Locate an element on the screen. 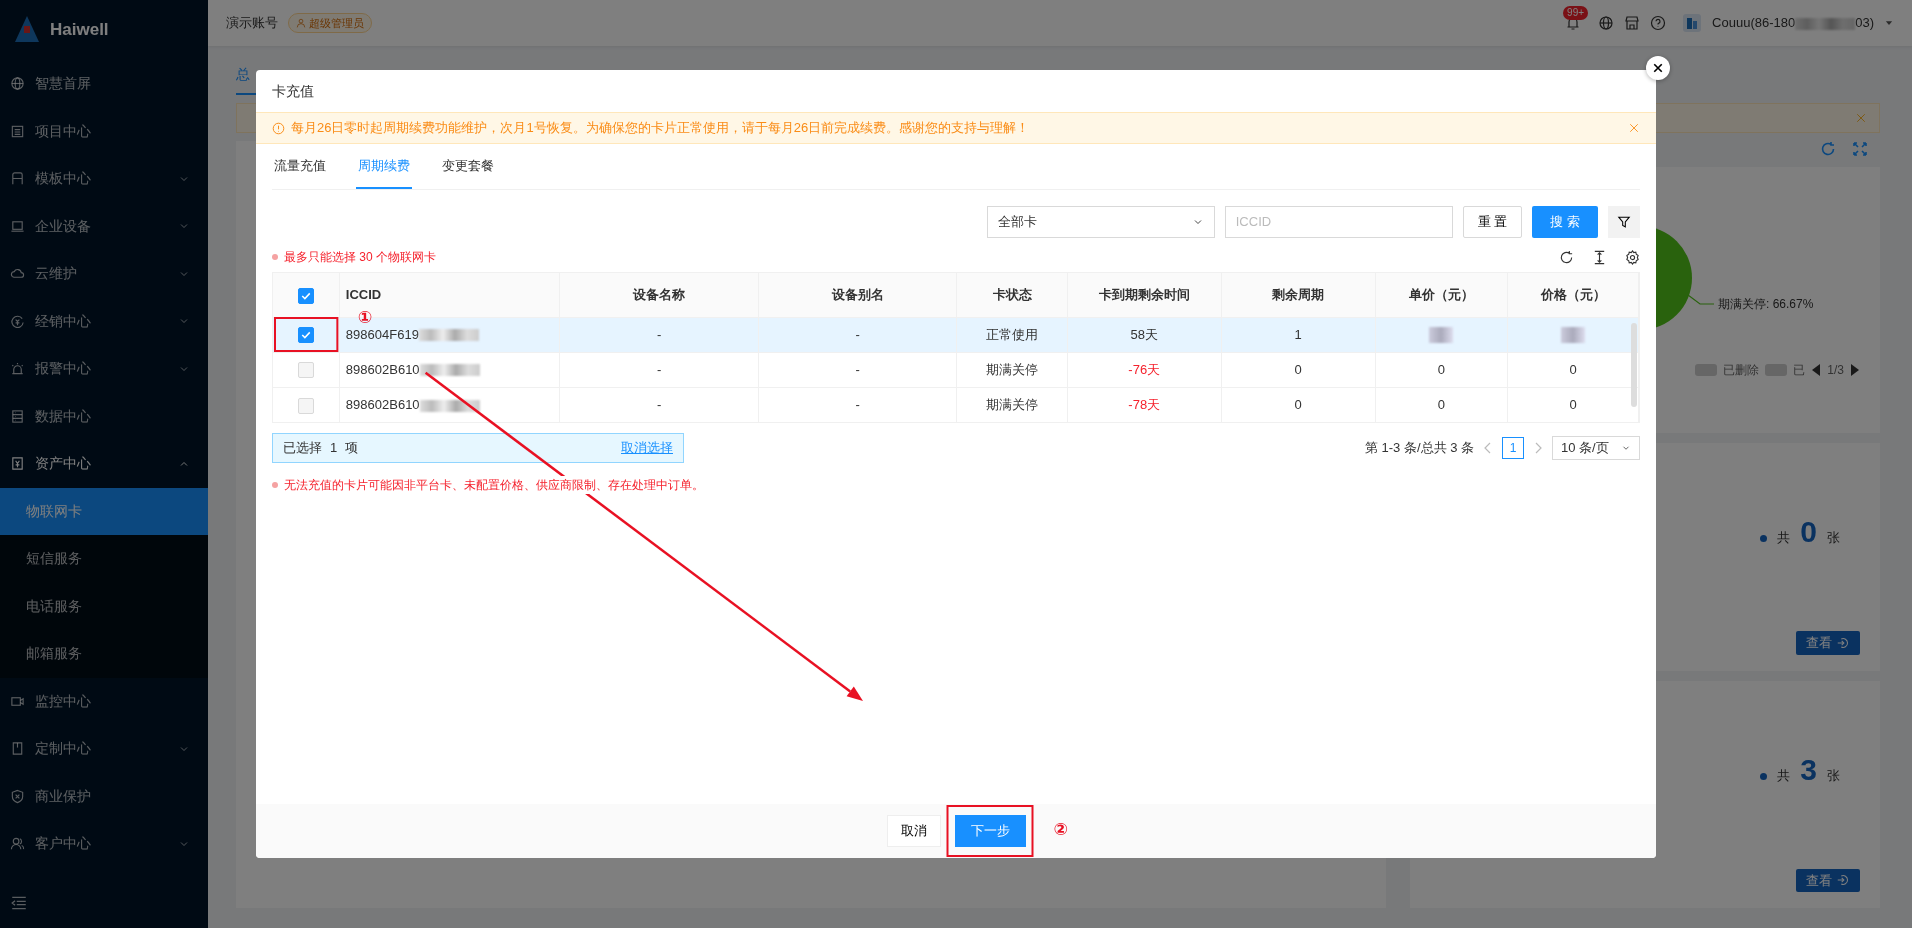  refresh-icon is located at coordinates (1566, 257).